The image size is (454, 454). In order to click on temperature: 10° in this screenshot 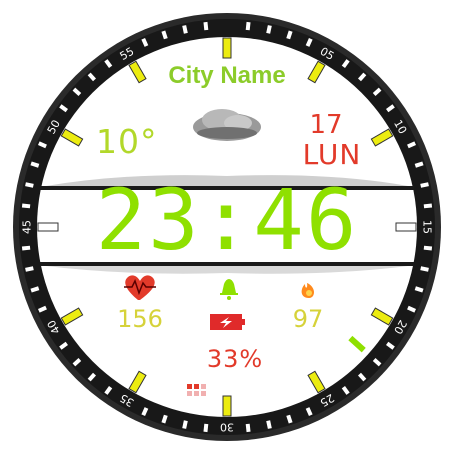, I will do `click(127, 141)`.